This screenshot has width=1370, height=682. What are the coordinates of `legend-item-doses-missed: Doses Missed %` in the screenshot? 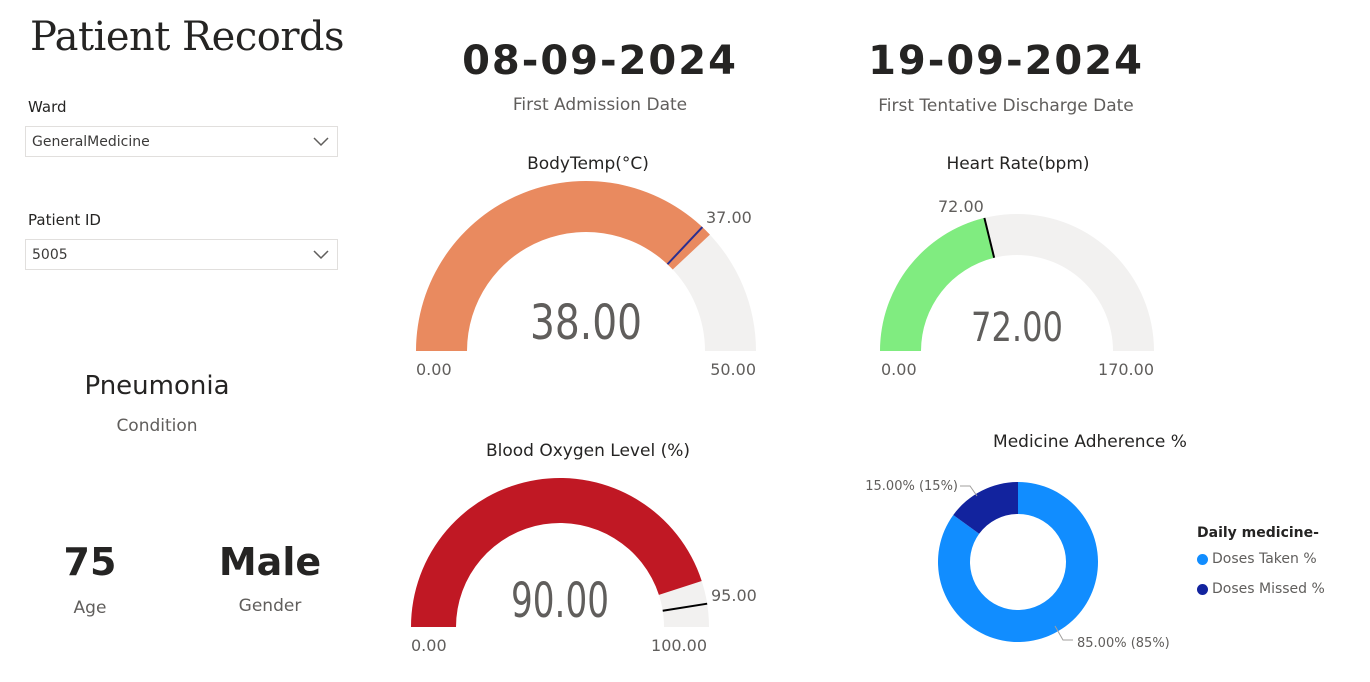 It's located at (1261, 589).